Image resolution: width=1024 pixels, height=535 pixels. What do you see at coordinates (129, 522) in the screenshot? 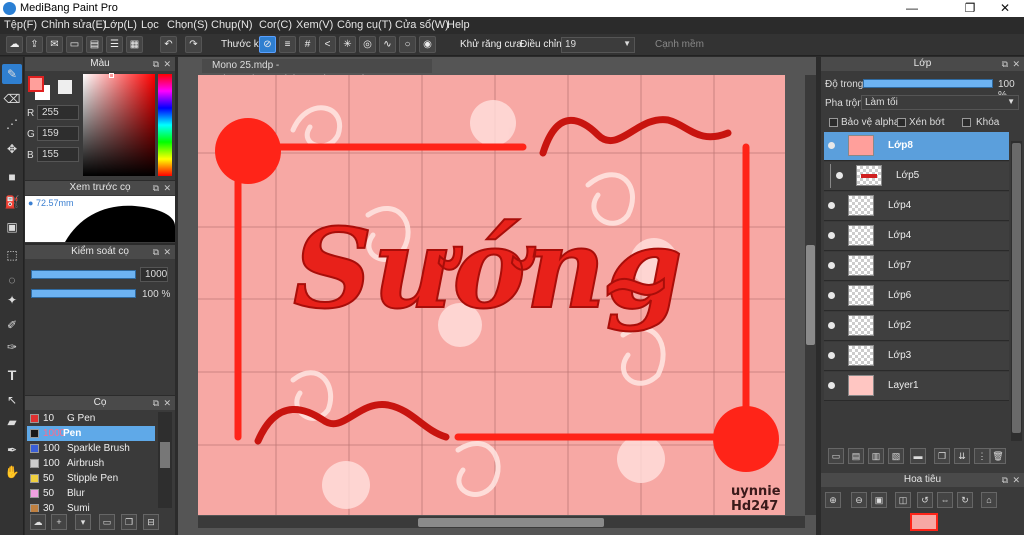
I see `duplicate-icon: ❐` at bounding box center [129, 522].